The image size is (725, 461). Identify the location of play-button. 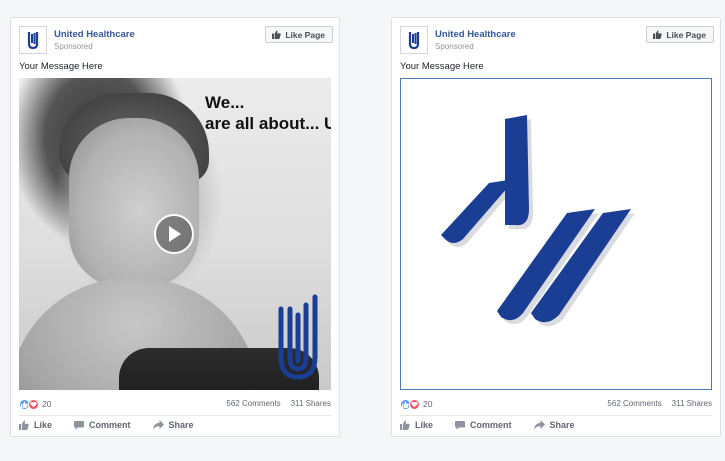
(174, 234).